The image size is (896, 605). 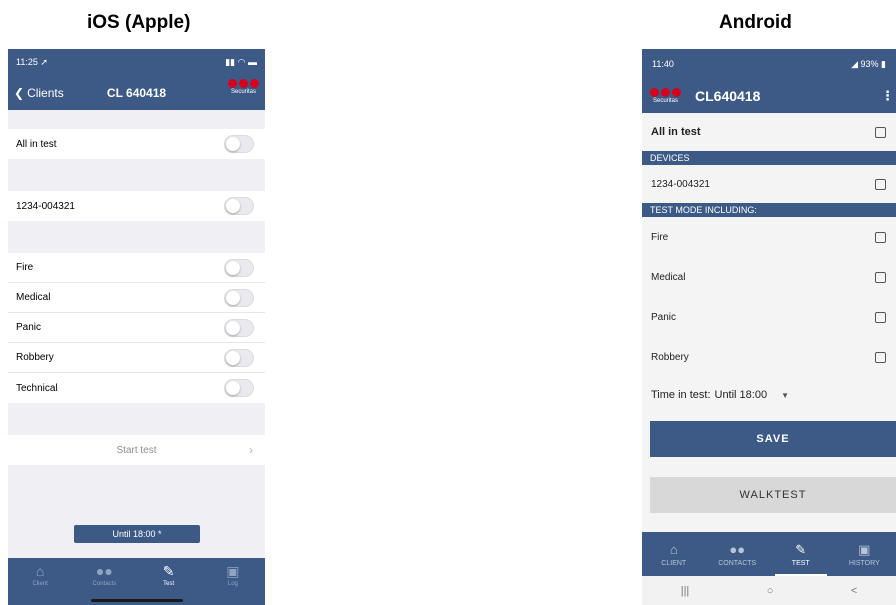 I want to click on ios-tab-bar: ⌂ Client ●● Contacts ✎ Test ▣ Log, so click(x=136, y=581).